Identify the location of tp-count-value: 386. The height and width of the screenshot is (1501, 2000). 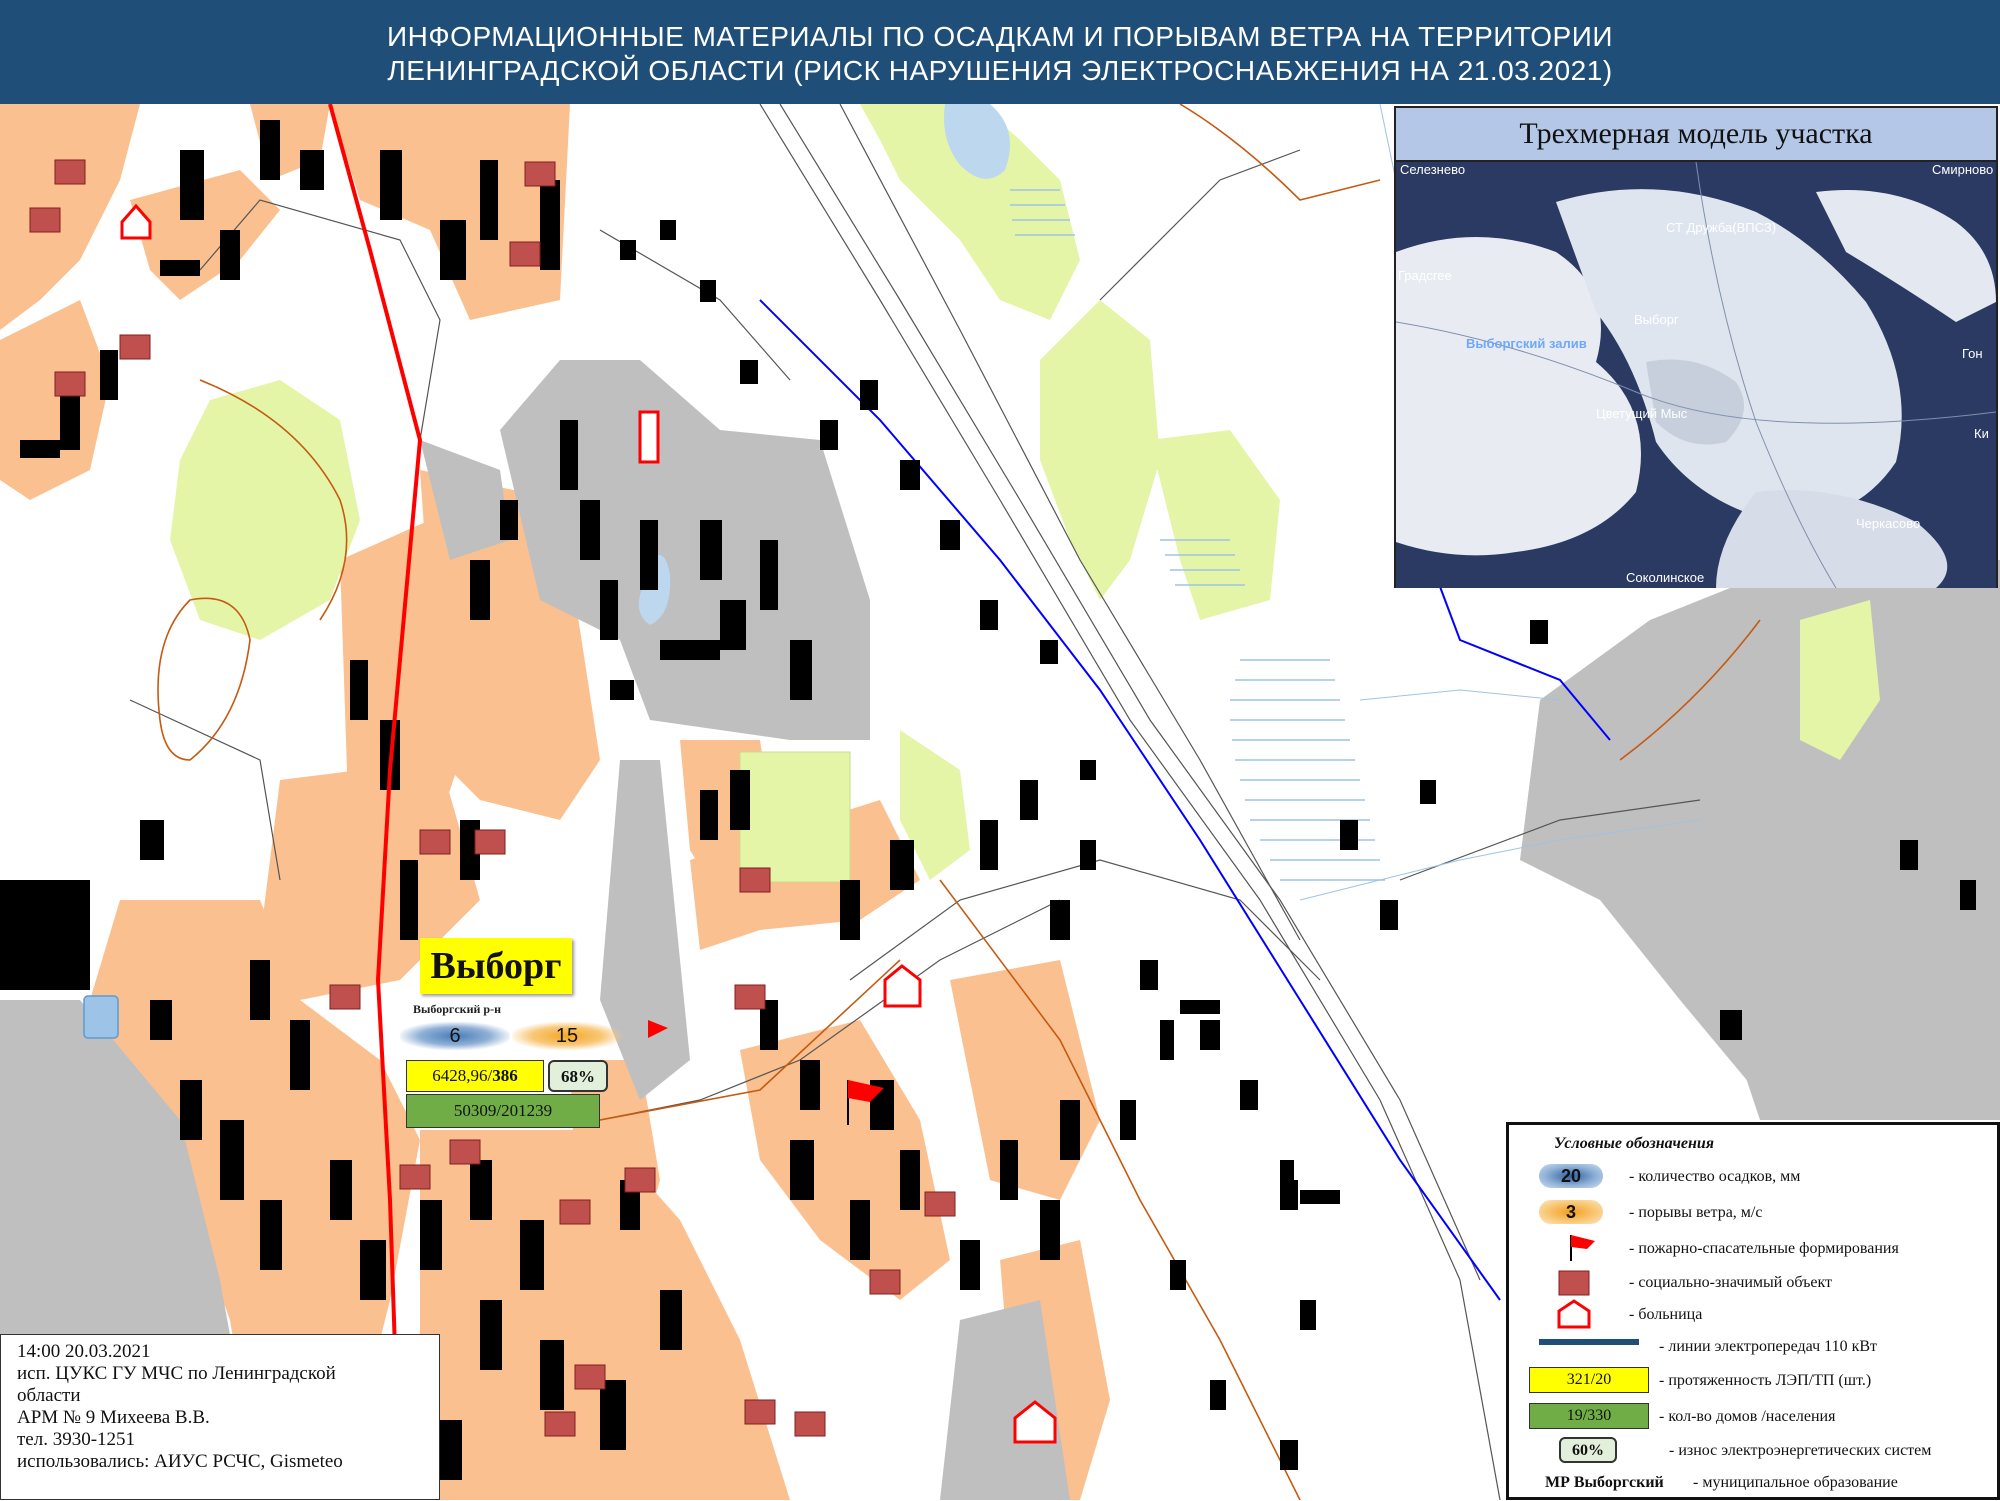
(505, 1075).